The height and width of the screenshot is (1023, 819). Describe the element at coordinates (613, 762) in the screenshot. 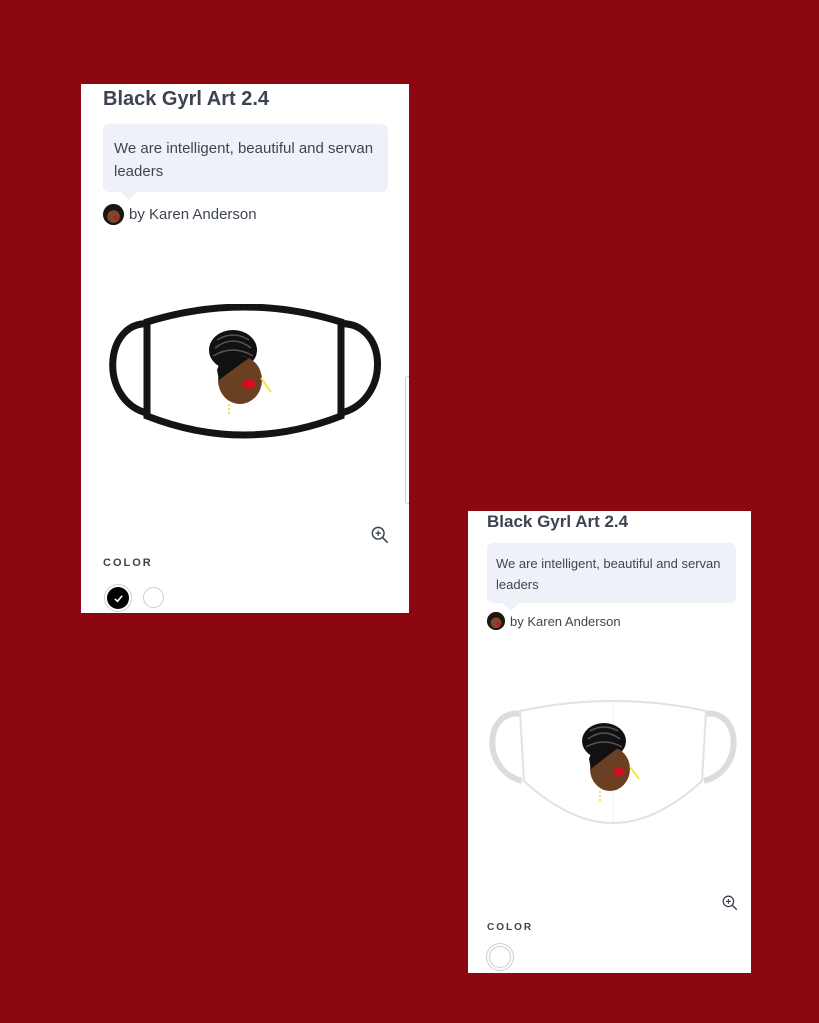

I see `white-cloth-mask-image` at that location.